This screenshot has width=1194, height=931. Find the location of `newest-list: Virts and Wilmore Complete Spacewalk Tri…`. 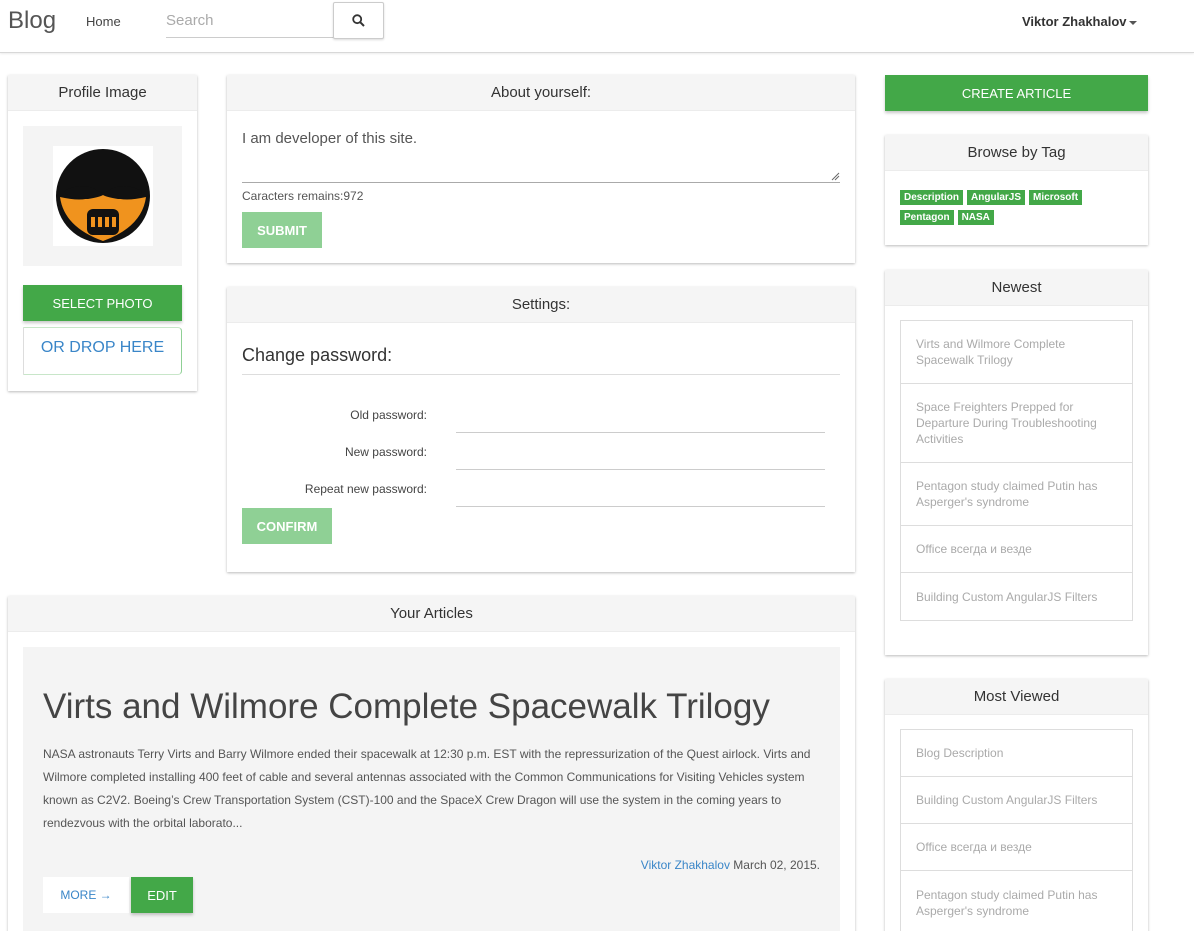

newest-list: Virts and Wilmore Complete Spacewalk Tri… is located at coordinates (1016, 470).